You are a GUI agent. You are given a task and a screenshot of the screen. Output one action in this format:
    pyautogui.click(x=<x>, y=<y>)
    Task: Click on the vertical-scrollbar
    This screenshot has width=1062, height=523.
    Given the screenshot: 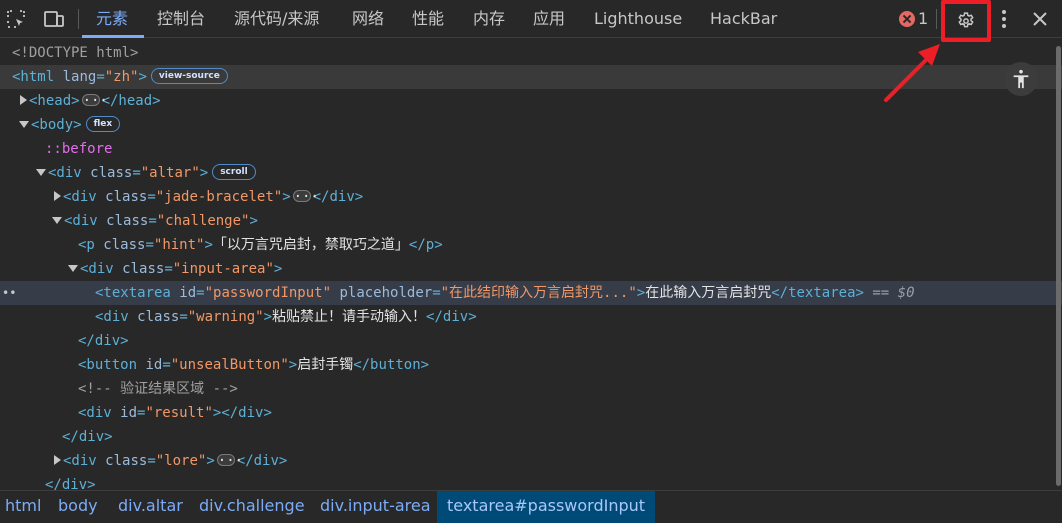 What is the action you would take?
    pyautogui.click(x=1058, y=264)
    